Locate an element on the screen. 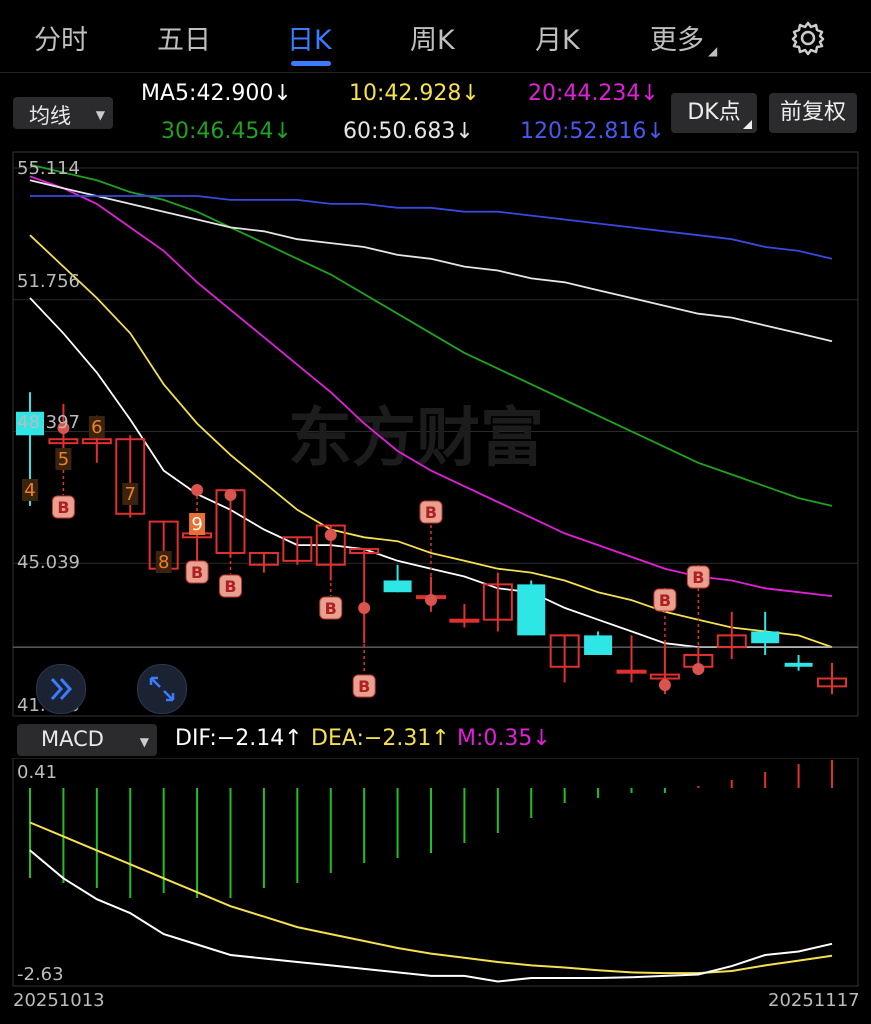  ma20-value: 20:44.234↓ is located at coordinates (593, 93).